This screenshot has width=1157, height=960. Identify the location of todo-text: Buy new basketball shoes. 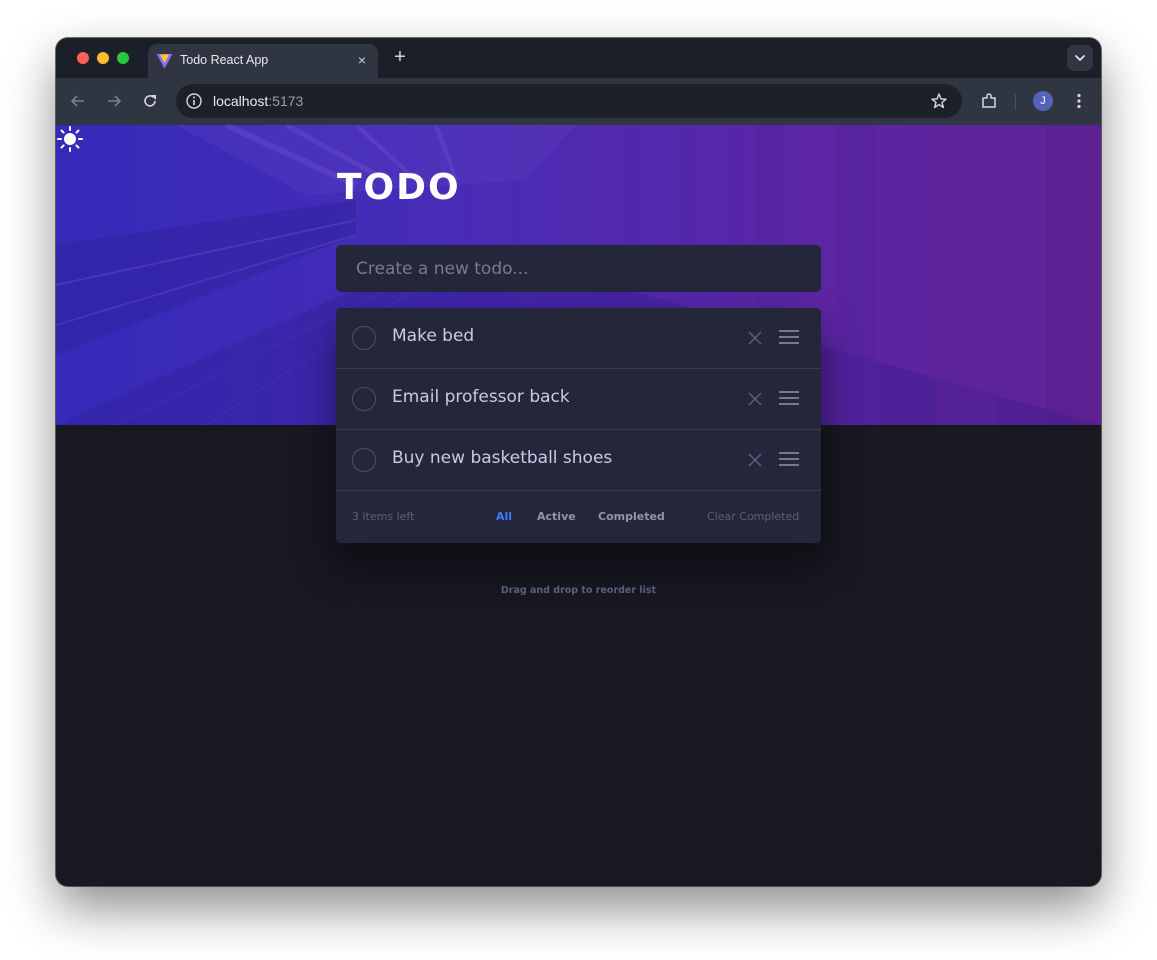
(502, 458).